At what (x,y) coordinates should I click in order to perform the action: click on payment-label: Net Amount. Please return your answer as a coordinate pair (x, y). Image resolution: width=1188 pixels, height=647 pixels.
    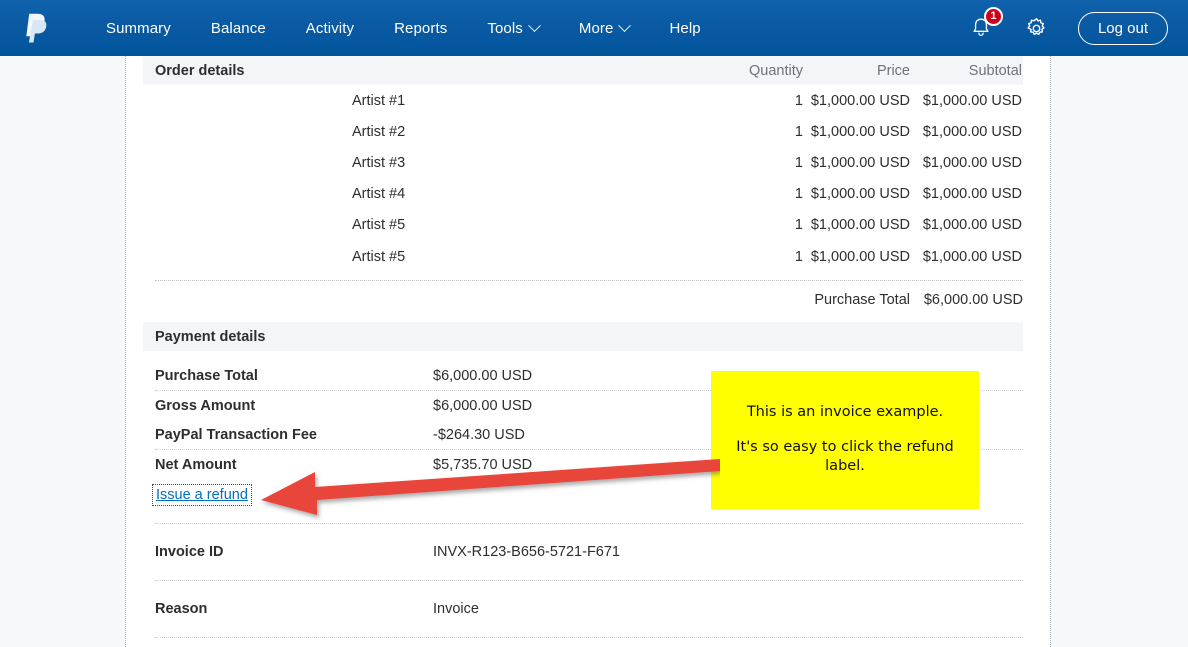
    Looking at the image, I should click on (196, 464).